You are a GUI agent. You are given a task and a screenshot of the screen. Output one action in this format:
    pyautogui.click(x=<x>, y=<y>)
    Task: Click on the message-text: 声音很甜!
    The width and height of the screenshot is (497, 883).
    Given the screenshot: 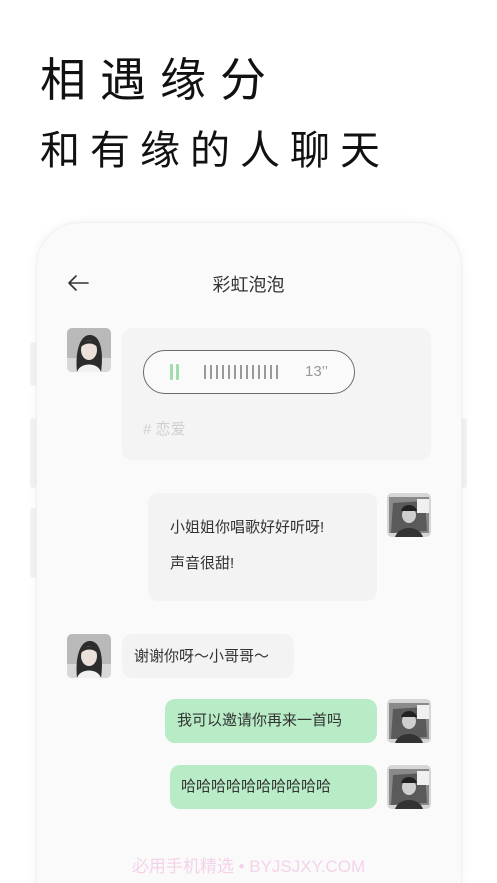 What is the action you would take?
    pyautogui.click(x=202, y=563)
    